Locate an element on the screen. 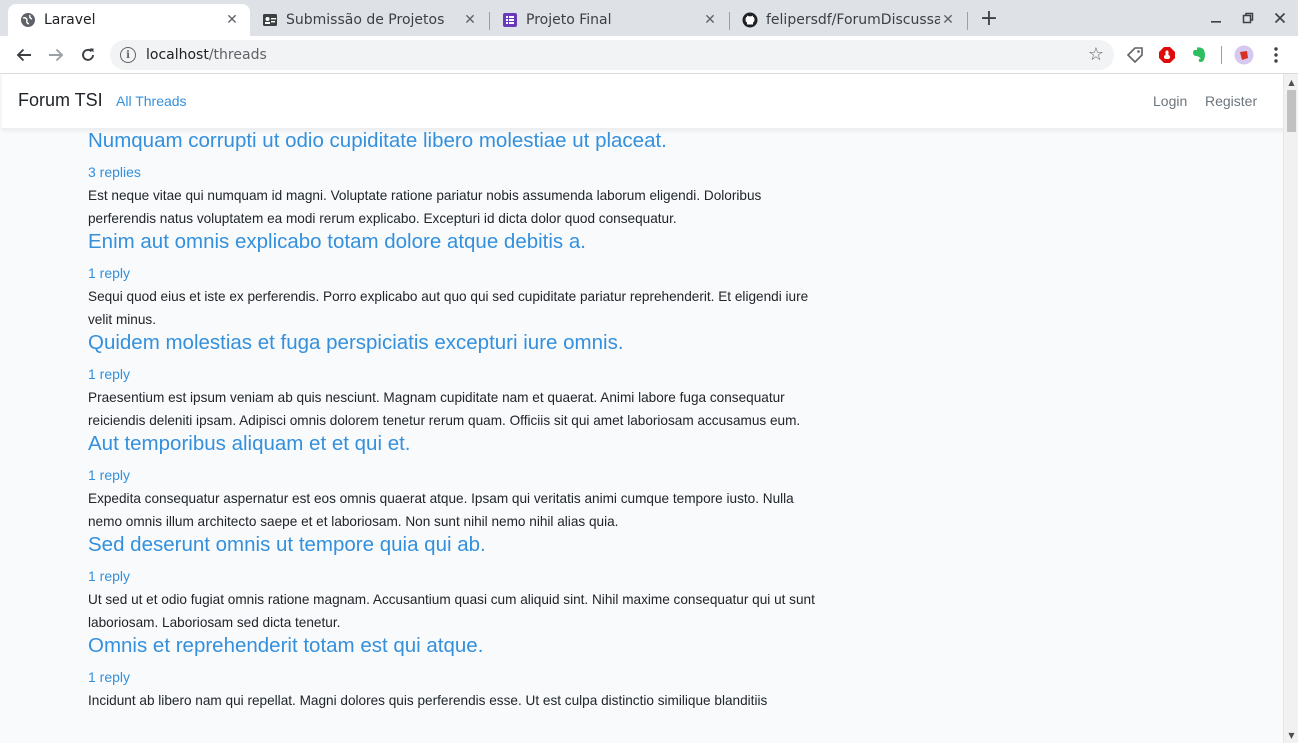 The width and height of the screenshot is (1298, 743). browser-tab-laravel: Laravel ✕ is located at coordinates (129, 20).